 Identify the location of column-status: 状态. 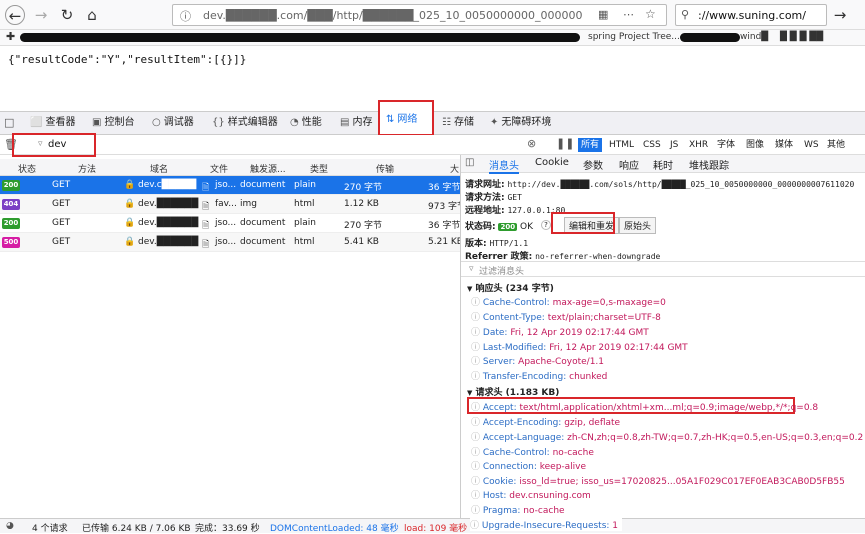
(27, 168).